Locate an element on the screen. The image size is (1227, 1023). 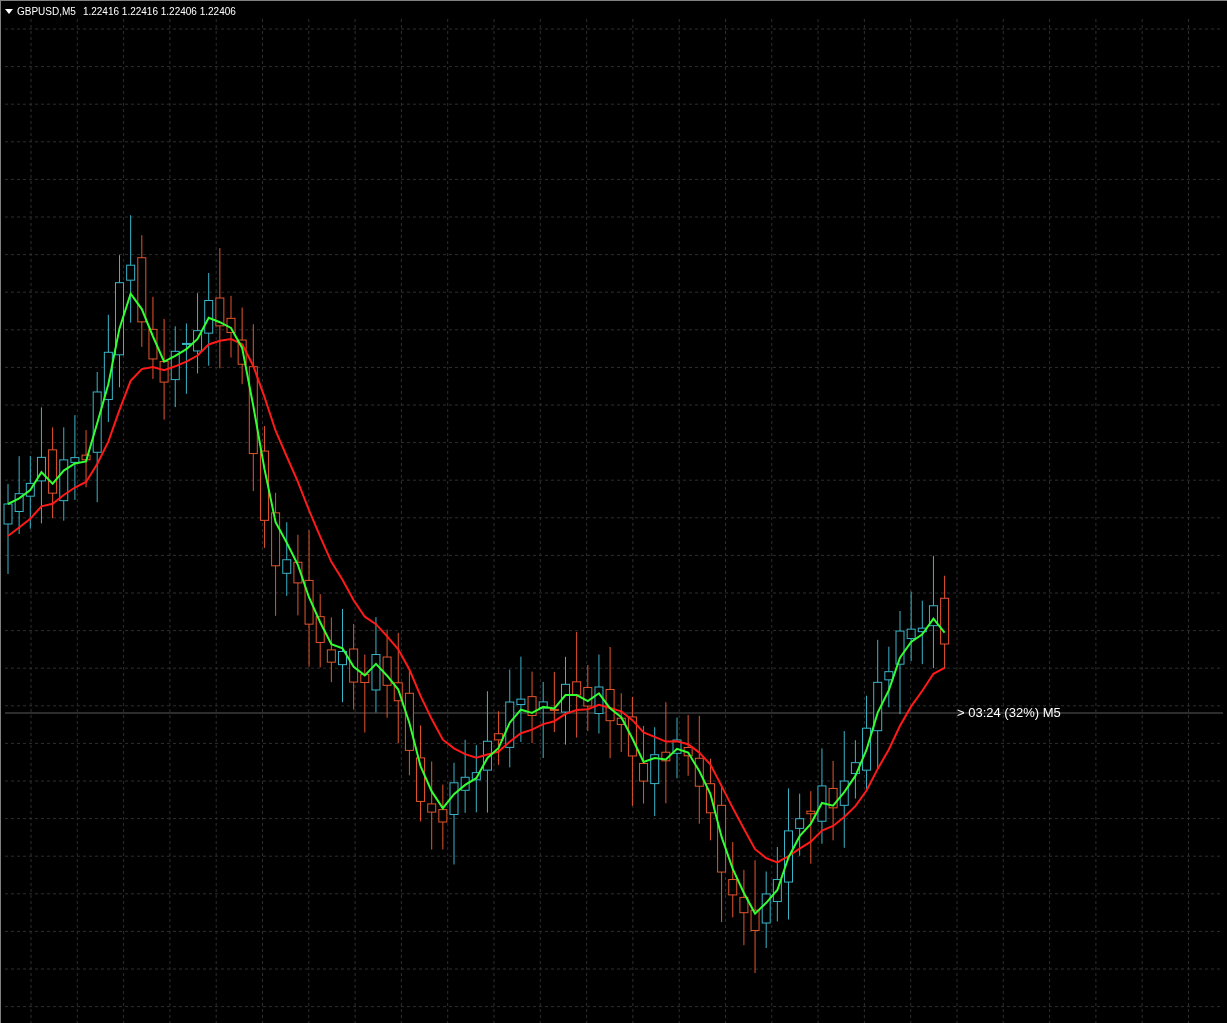
dropdown-triangle-icon is located at coordinates (9, 12).